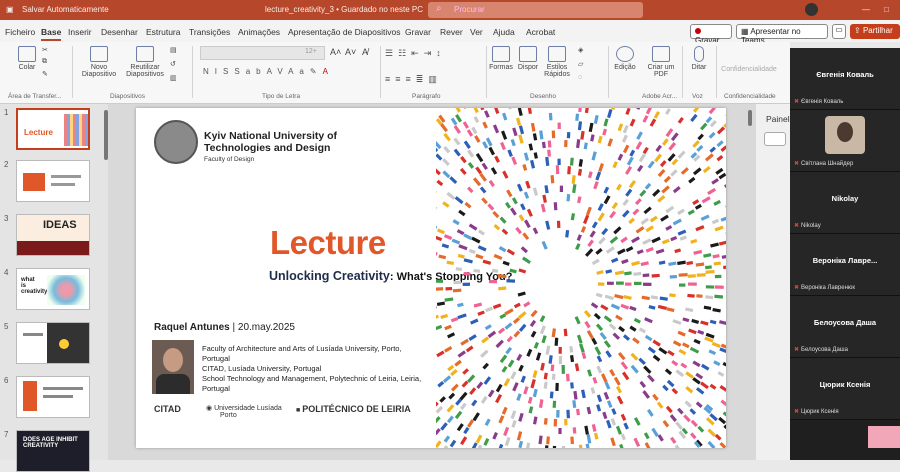 This screenshot has height=472, width=900. Describe the element at coordinates (528, 58) in the screenshot. I see `arrange-button: Dispor` at that location.